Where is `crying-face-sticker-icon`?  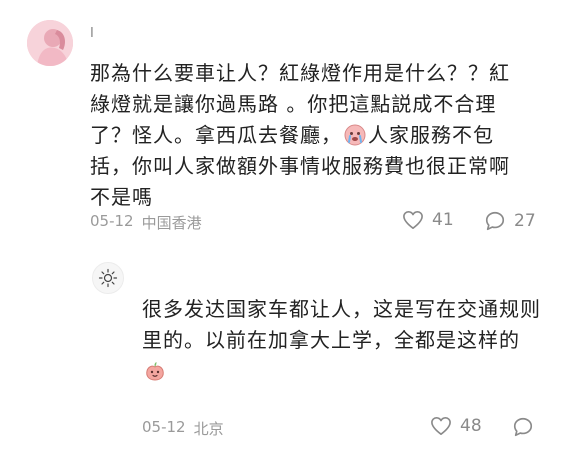 crying-face-sticker-icon is located at coordinates (355, 135).